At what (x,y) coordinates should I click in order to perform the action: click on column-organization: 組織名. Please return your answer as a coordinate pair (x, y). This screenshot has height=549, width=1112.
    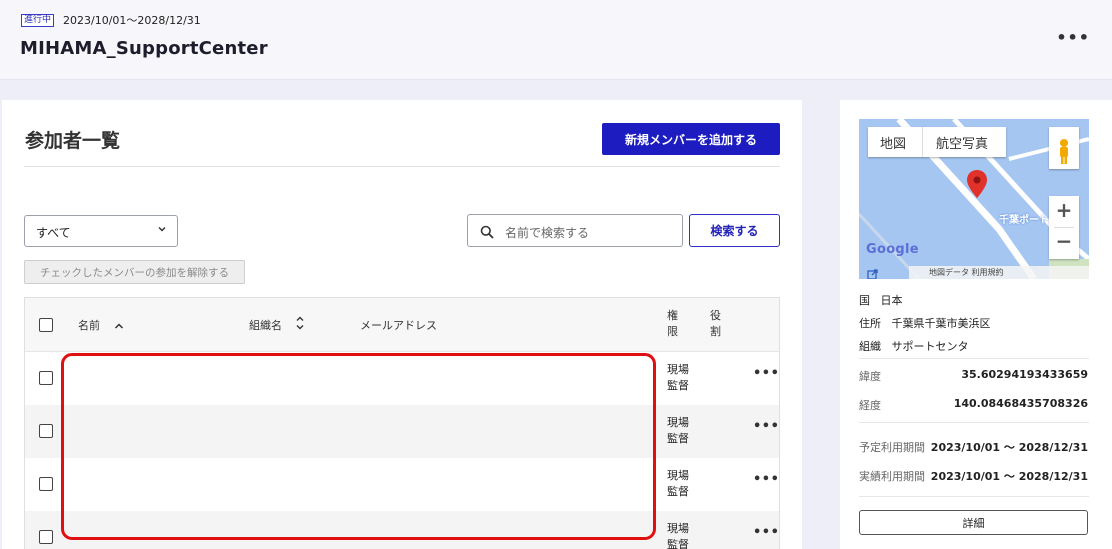
    Looking at the image, I should click on (265, 325).